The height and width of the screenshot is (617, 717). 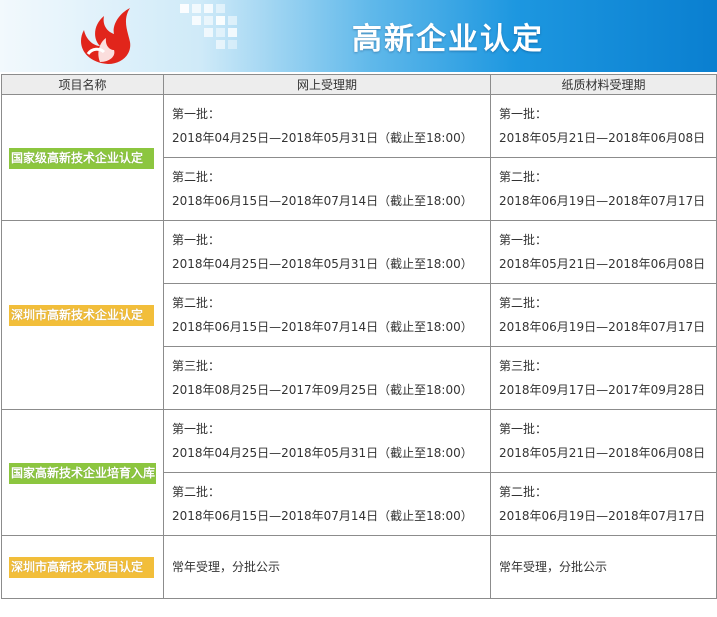 I want to click on project-cell: 深圳市高新技术企业认定, so click(x=82, y=315).